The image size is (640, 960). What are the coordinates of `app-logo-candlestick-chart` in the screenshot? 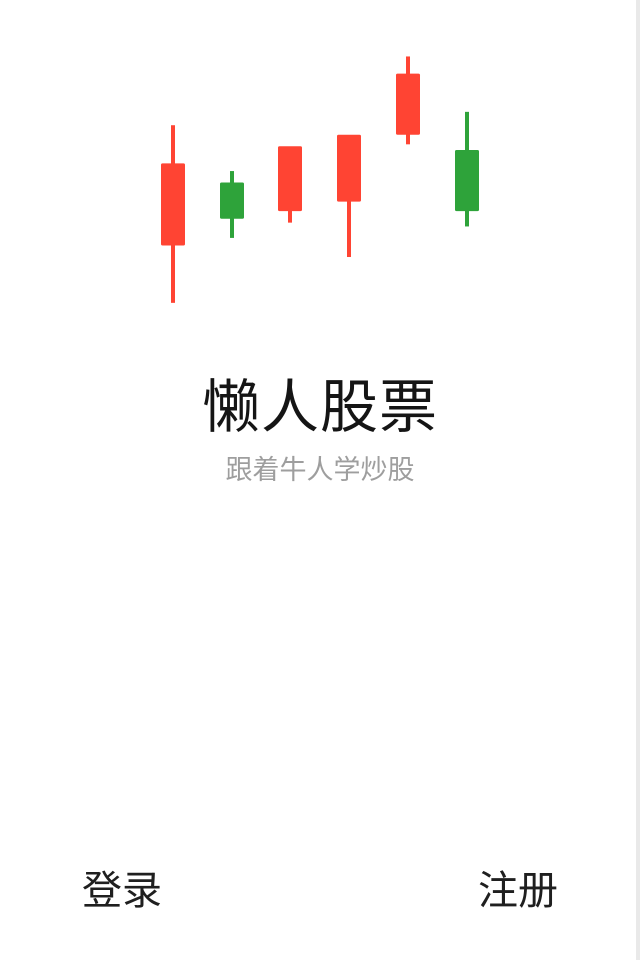 It's located at (320, 179).